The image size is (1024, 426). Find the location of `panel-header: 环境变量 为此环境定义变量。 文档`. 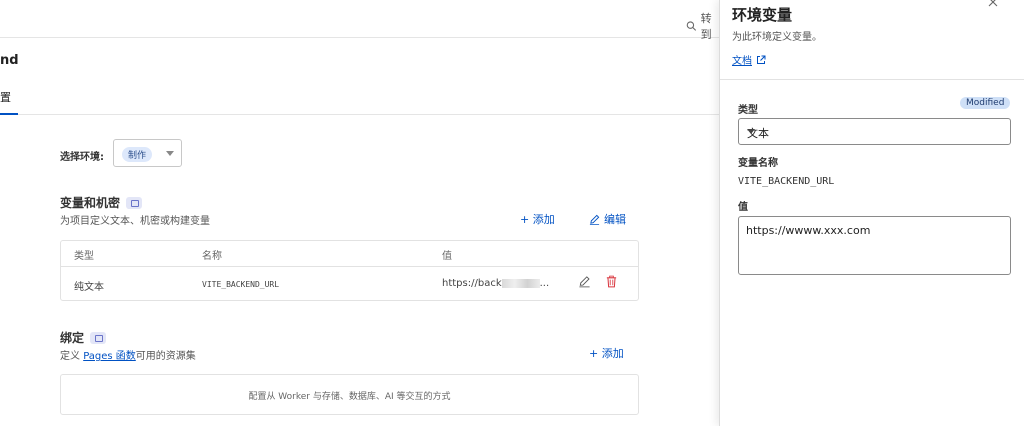

panel-header: 环境变量 为此环境定义变量。 文档 is located at coordinates (872, 40).